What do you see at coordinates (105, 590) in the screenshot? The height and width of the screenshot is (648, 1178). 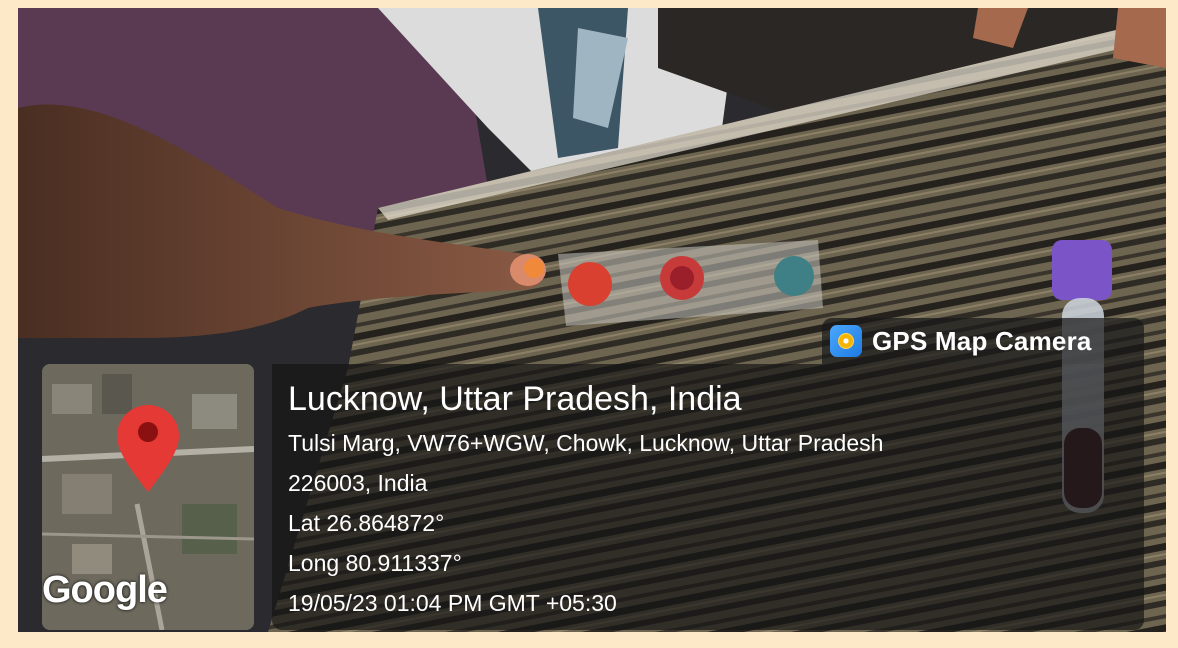 I see `google-attribution: Google` at bounding box center [105, 590].